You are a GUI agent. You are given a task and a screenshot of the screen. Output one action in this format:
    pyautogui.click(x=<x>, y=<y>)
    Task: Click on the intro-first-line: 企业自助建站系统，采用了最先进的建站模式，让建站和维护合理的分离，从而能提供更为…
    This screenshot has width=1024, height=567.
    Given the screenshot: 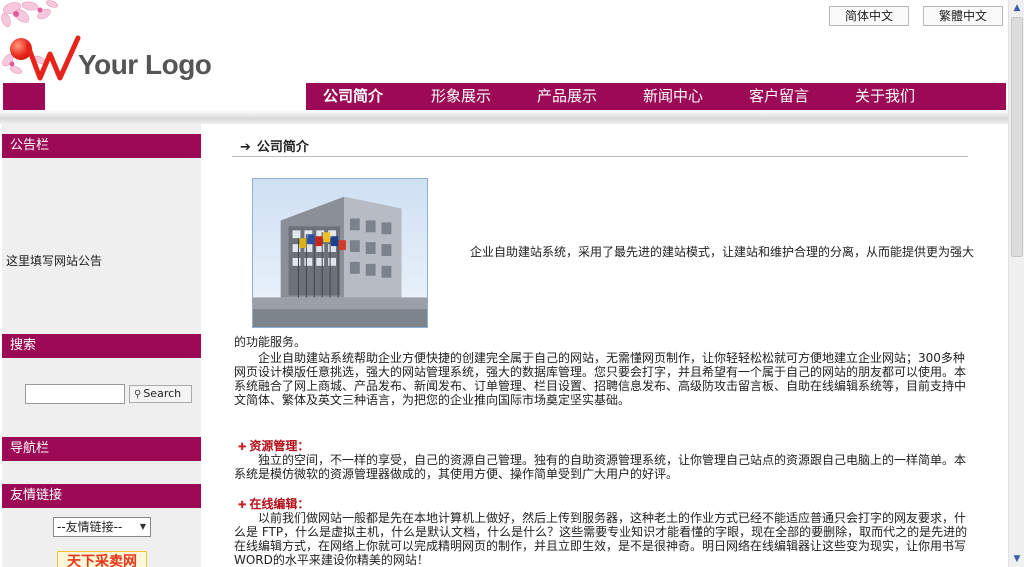 What is the action you would take?
    pyautogui.click(x=722, y=252)
    